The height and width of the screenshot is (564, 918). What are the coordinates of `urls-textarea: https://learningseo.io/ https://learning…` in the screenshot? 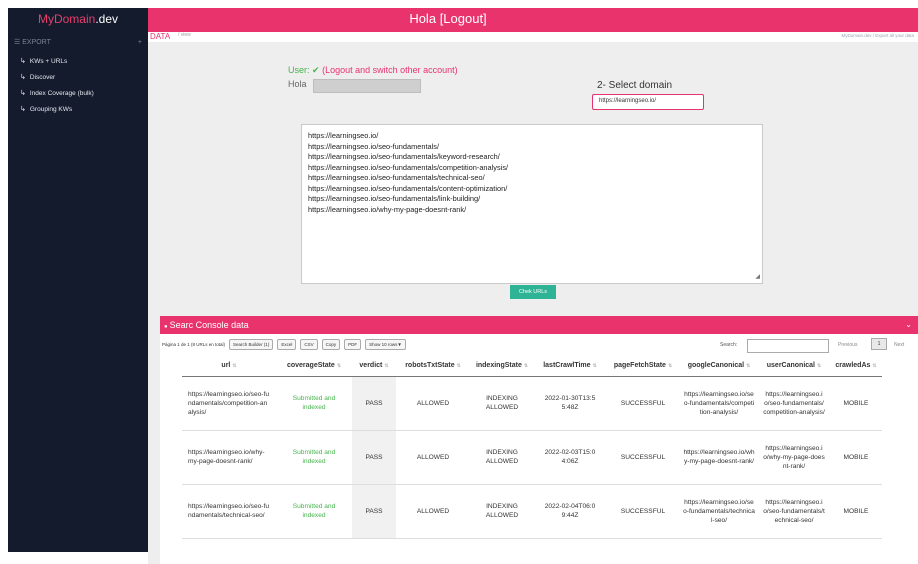 It's located at (532, 204).